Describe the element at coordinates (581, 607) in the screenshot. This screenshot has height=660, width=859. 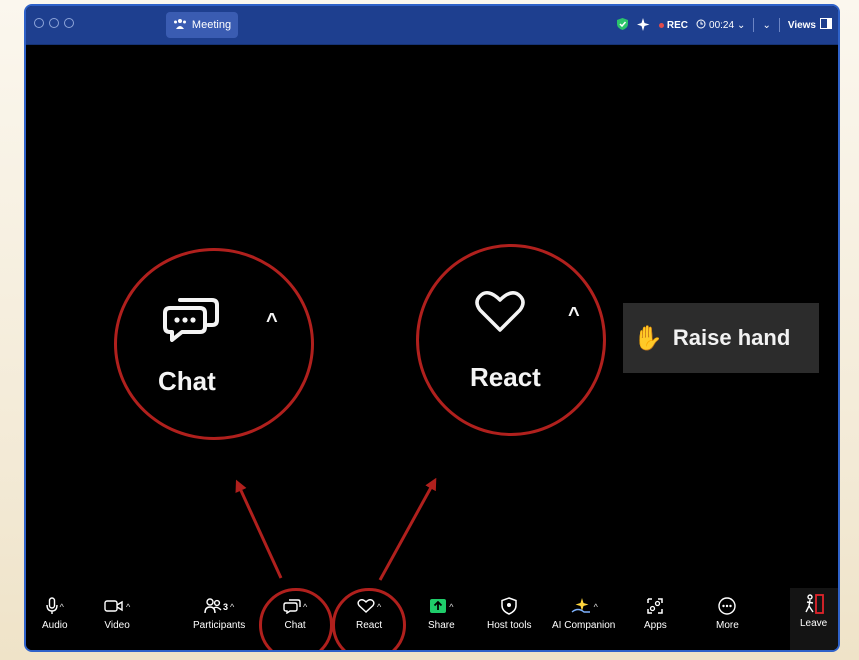
I see `ai-sparkle-icon` at that location.